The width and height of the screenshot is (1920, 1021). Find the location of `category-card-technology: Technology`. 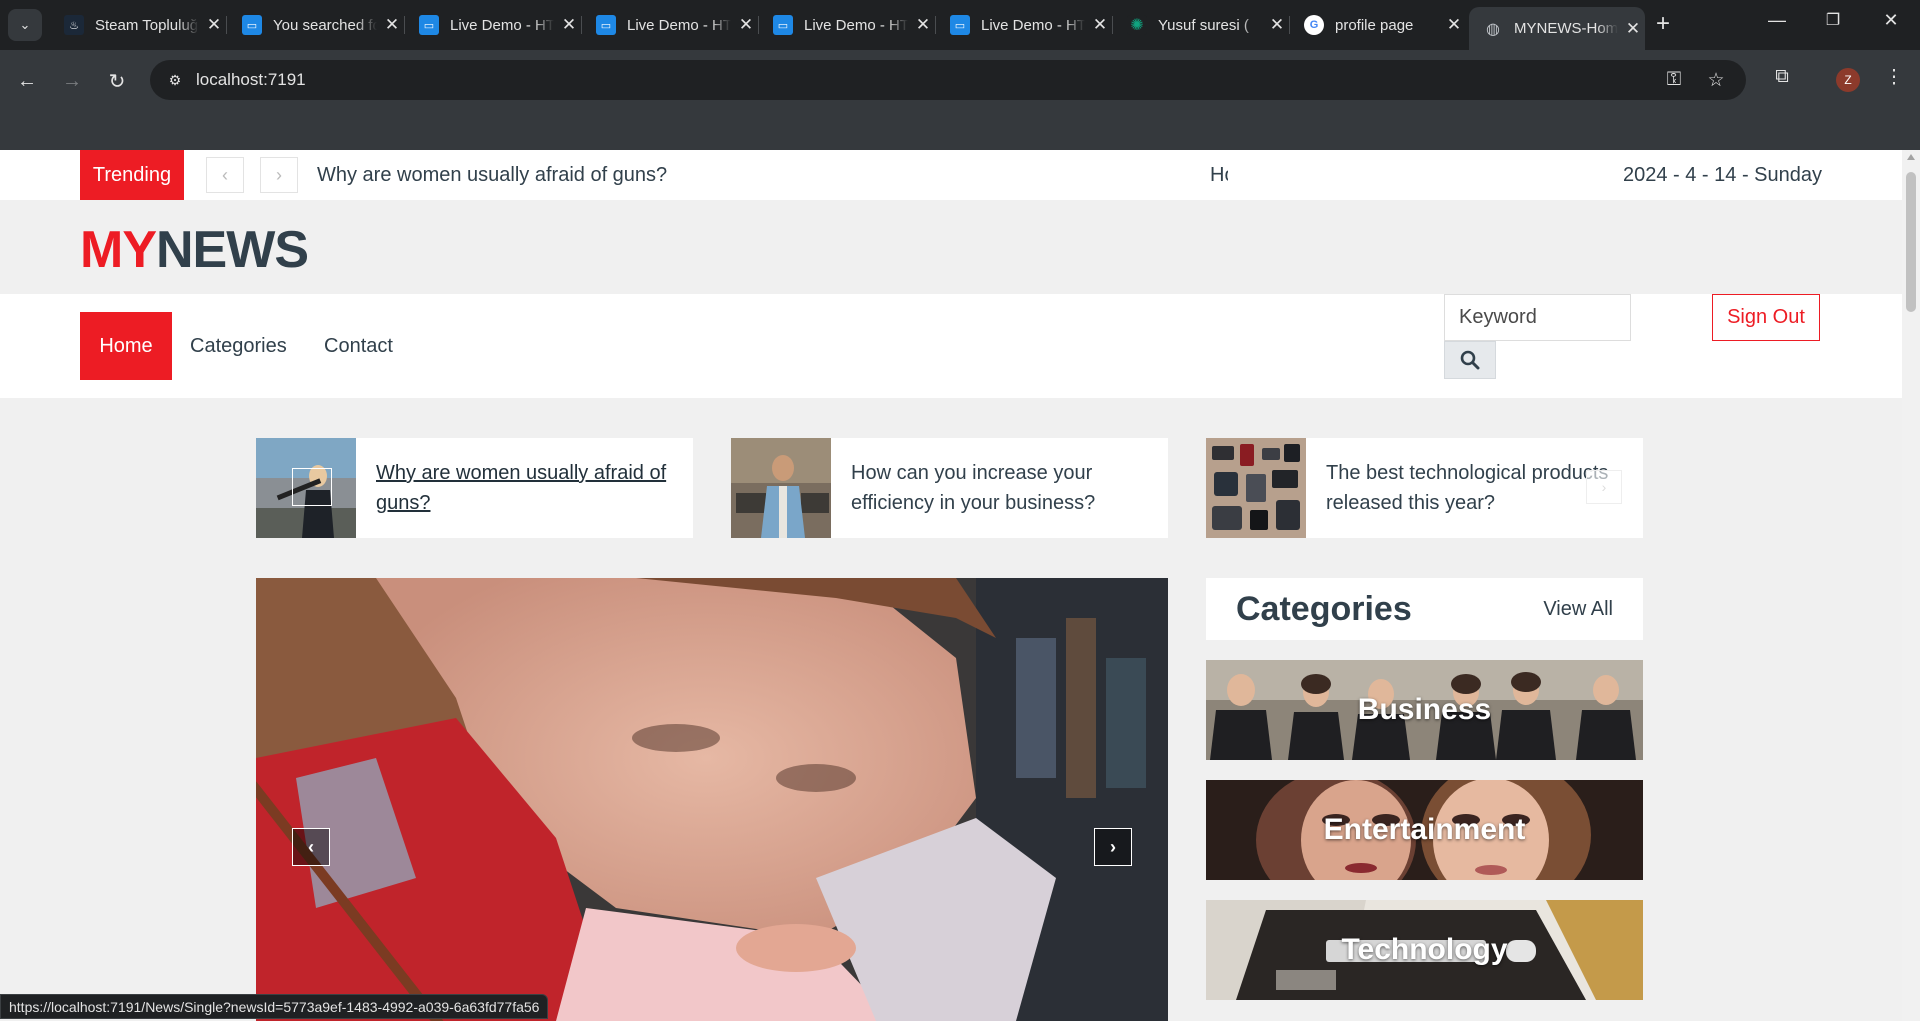

category-card-technology: Technology is located at coordinates (1424, 950).